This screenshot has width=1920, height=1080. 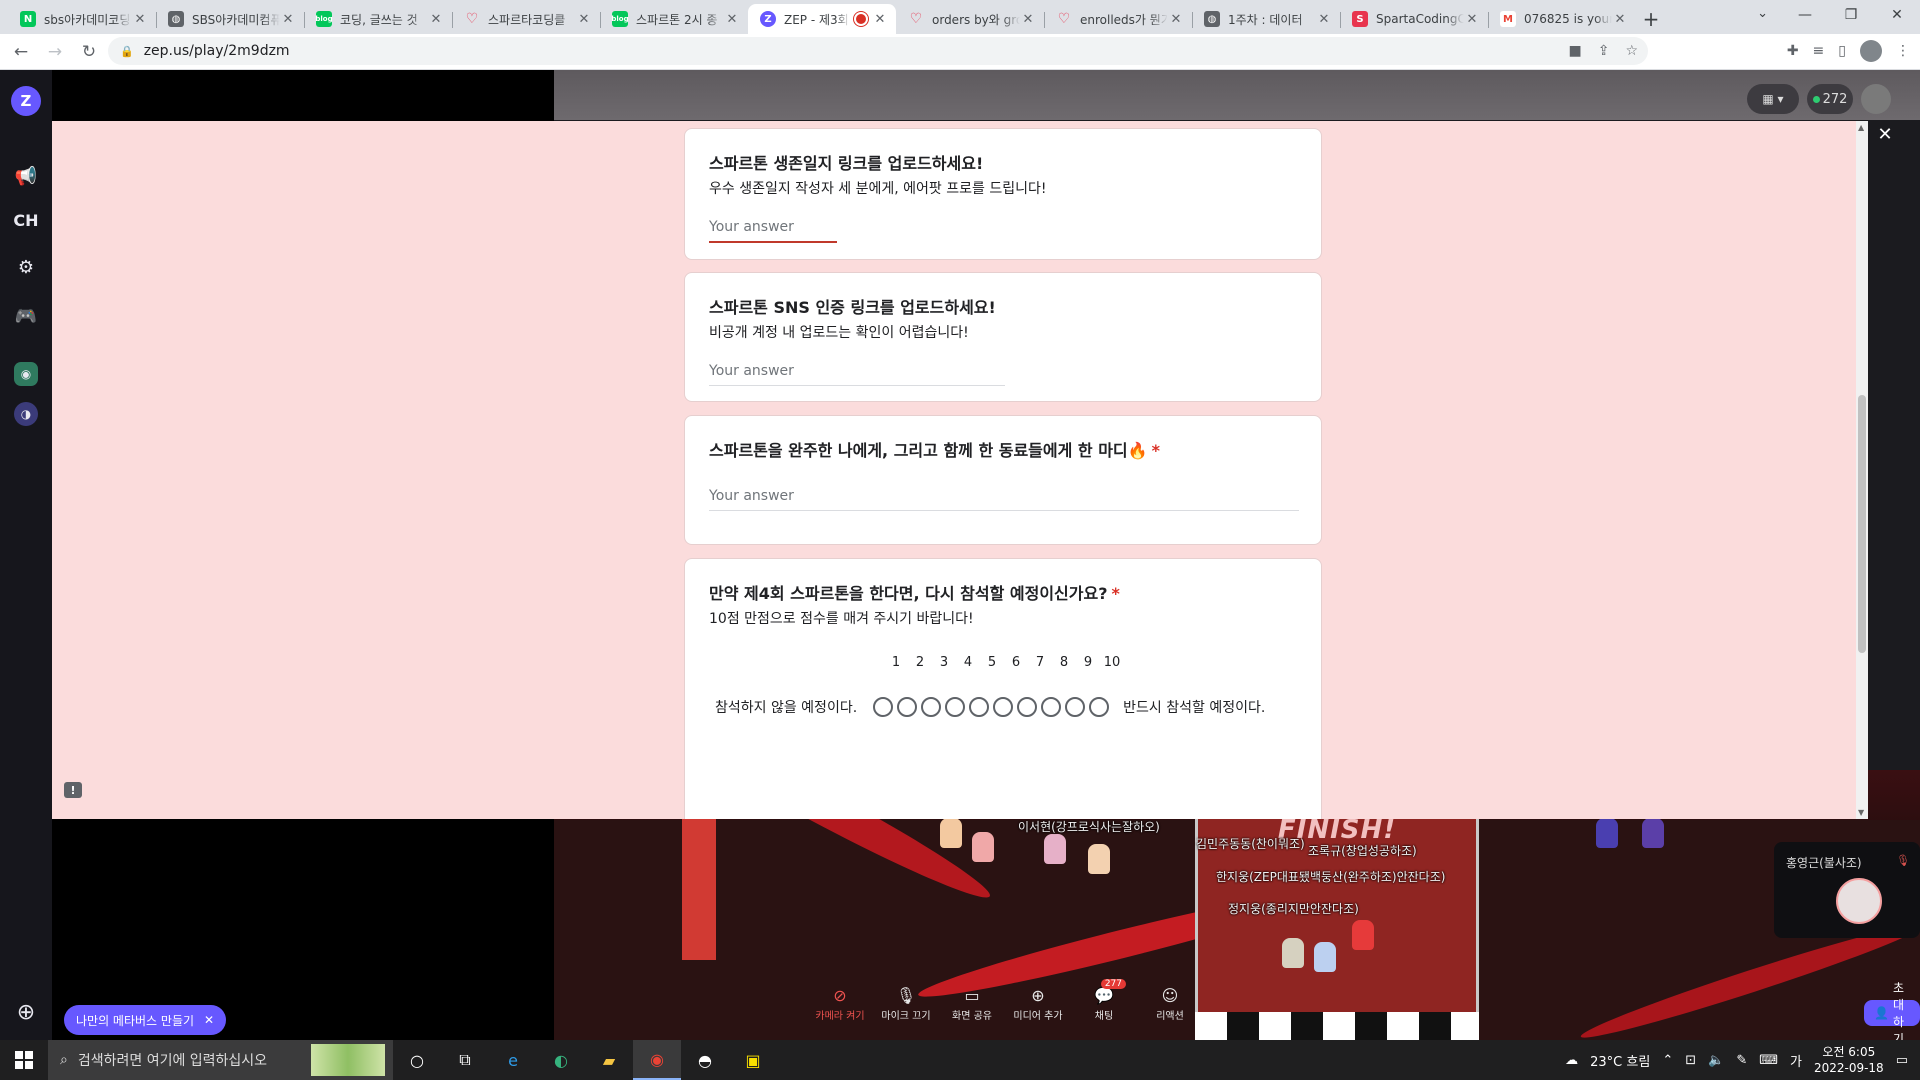 What do you see at coordinates (1571, 1060) in the screenshot?
I see `weather-cloud-icon: ☁` at bounding box center [1571, 1060].